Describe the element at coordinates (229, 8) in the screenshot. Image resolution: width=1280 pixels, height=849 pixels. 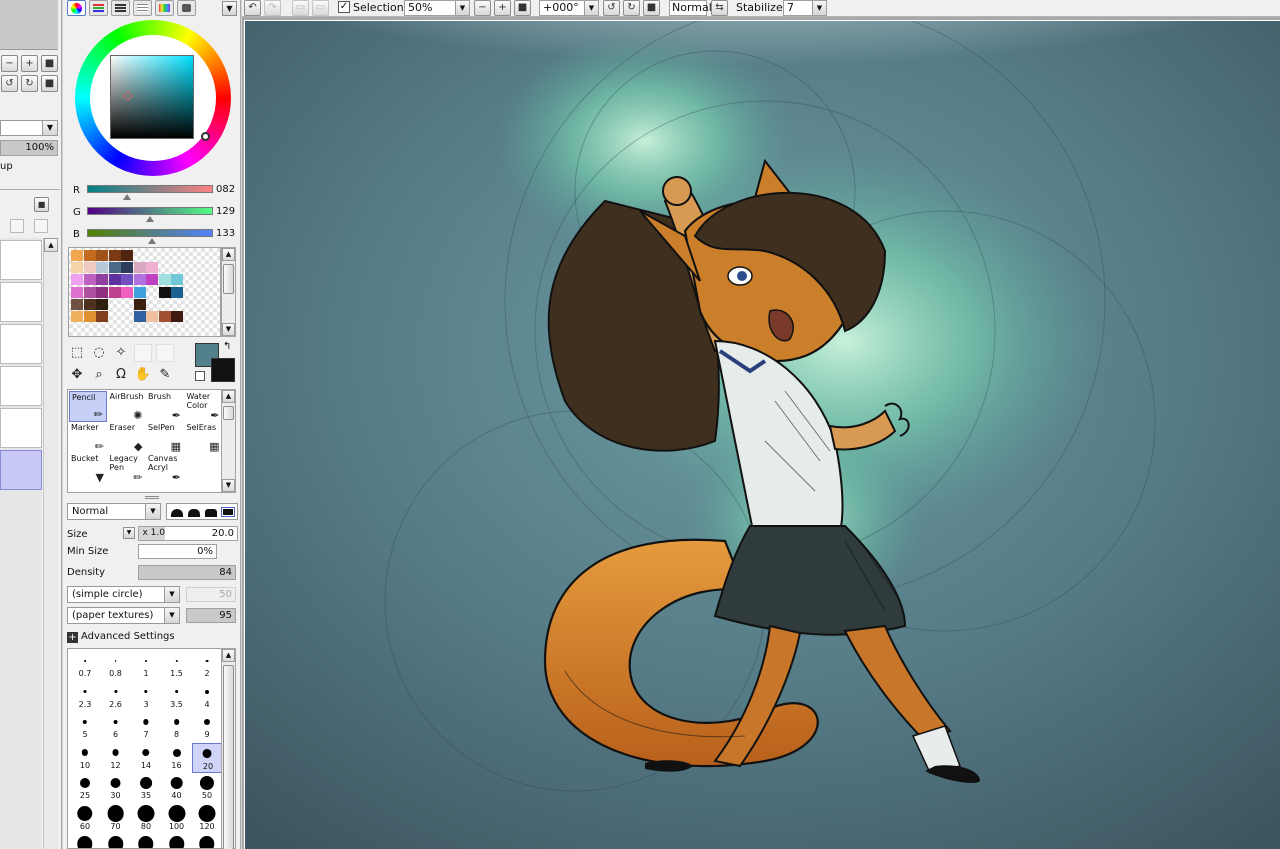
I see `panel-menu-button: ▼` at that location.